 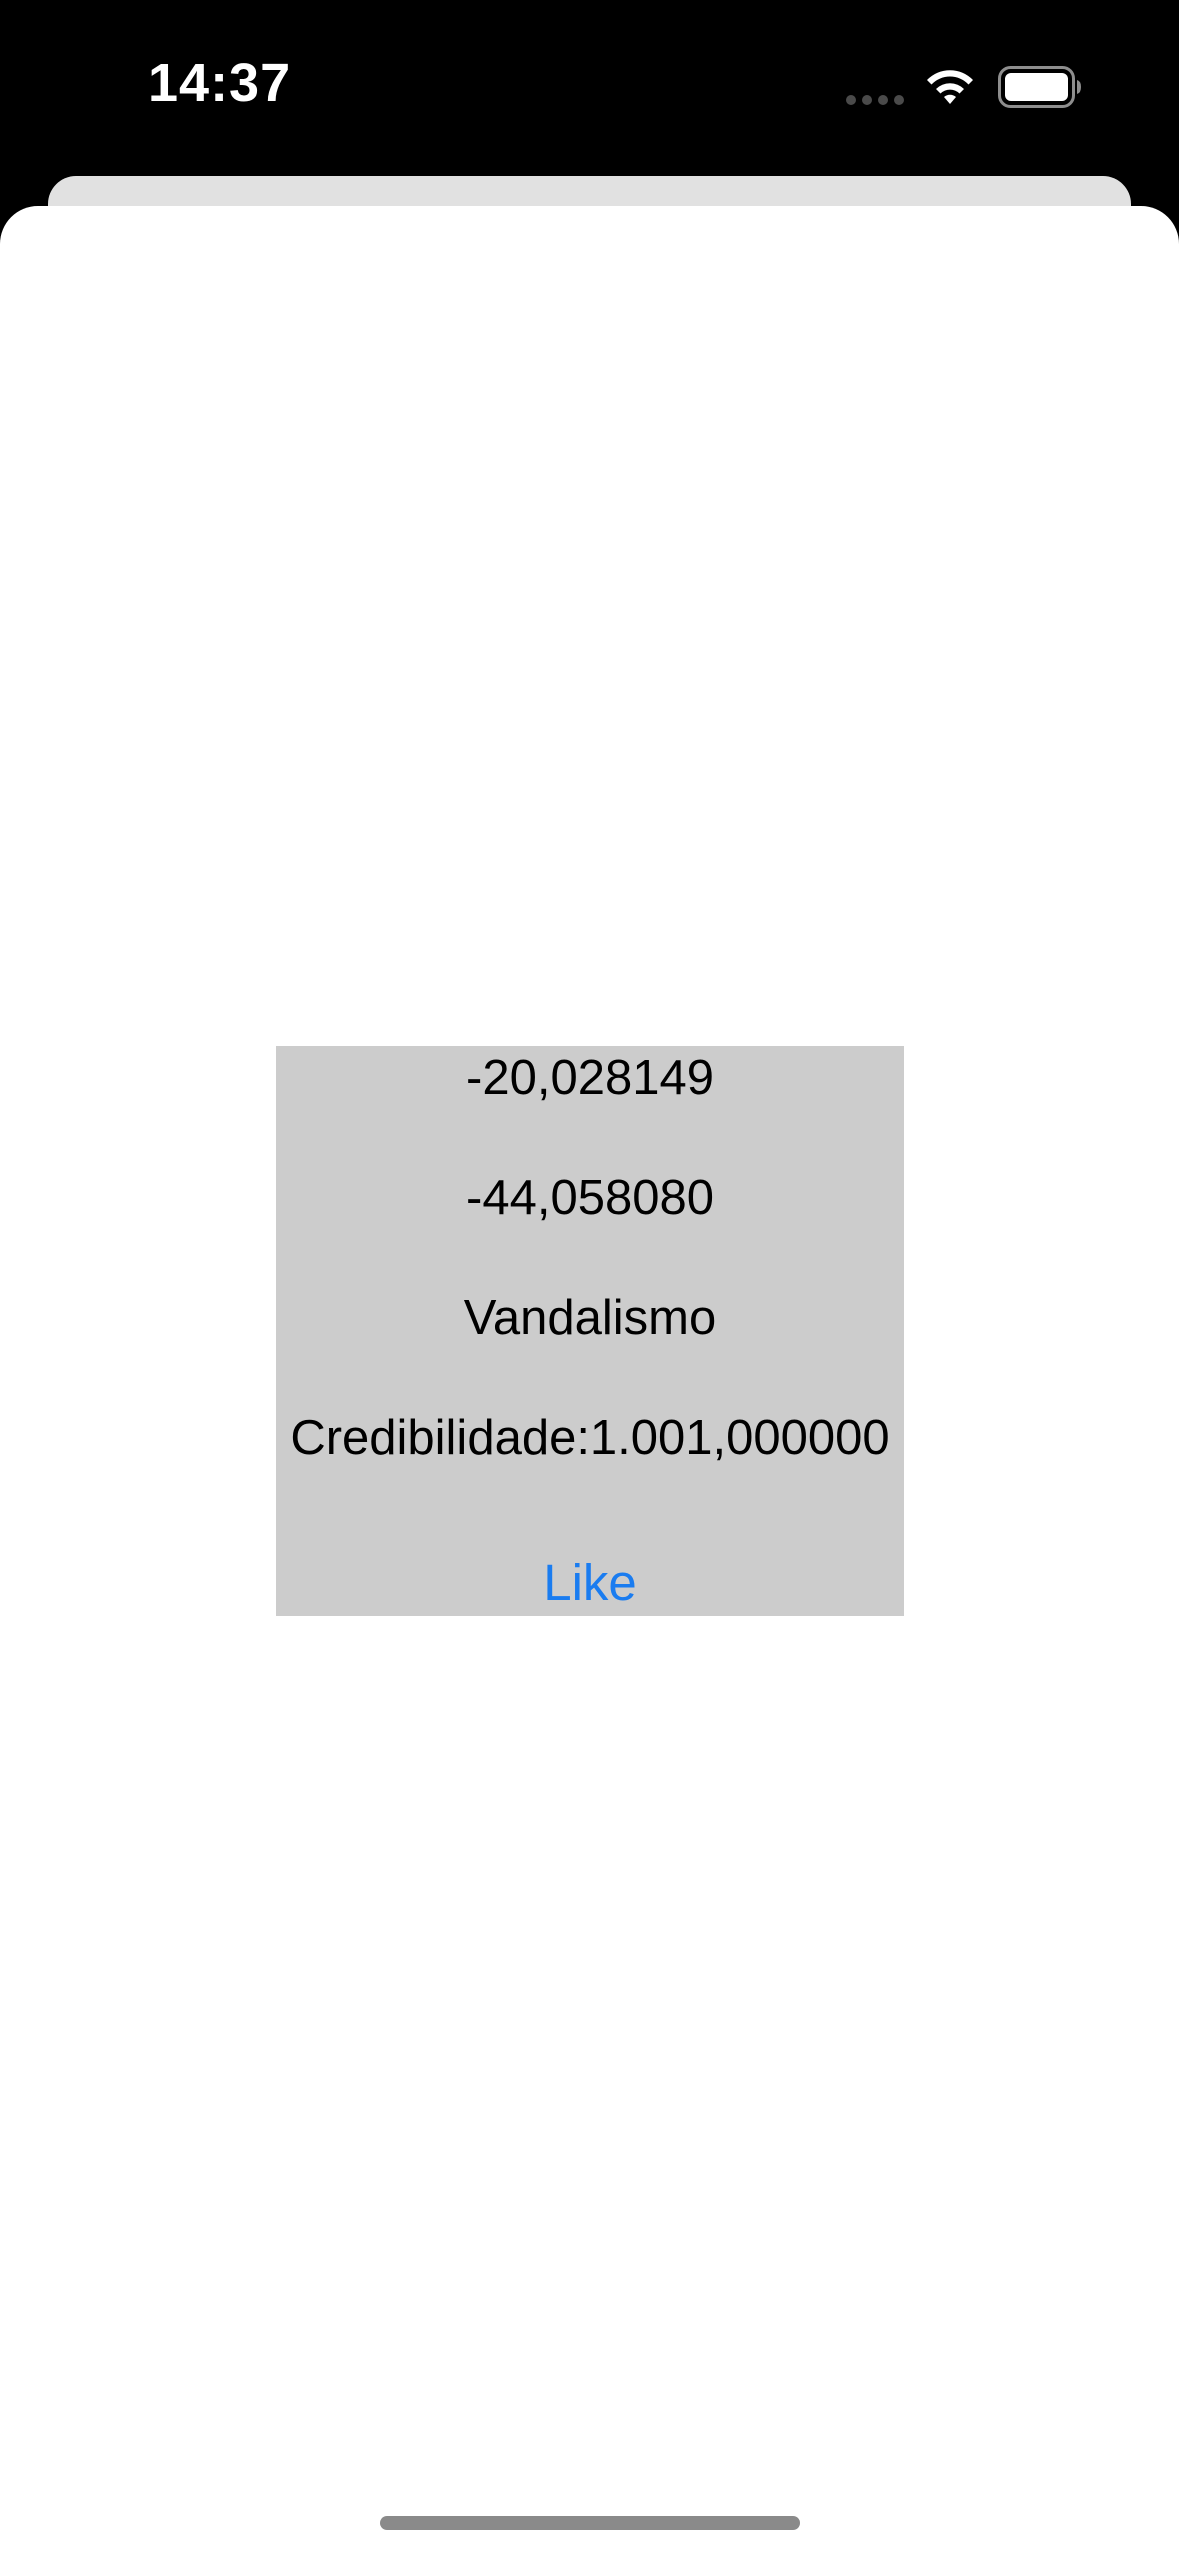 I want to click on category-label: Vandalismo, so click(x=590, y=1318).